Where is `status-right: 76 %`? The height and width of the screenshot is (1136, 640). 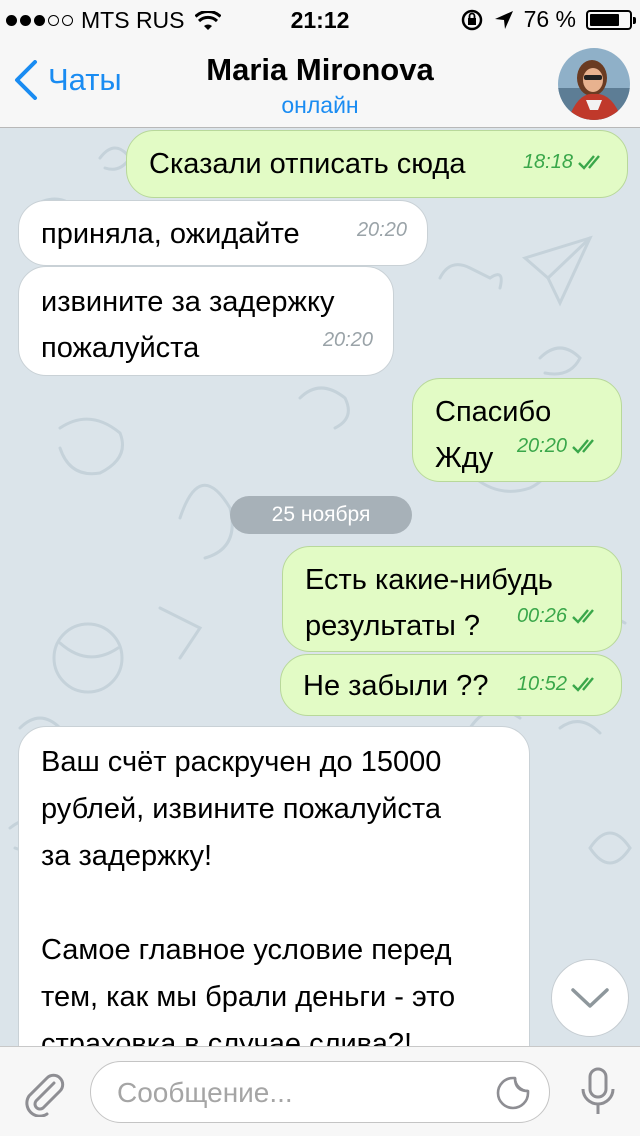 status-right: 76 % is located at coordinates (548, 19).